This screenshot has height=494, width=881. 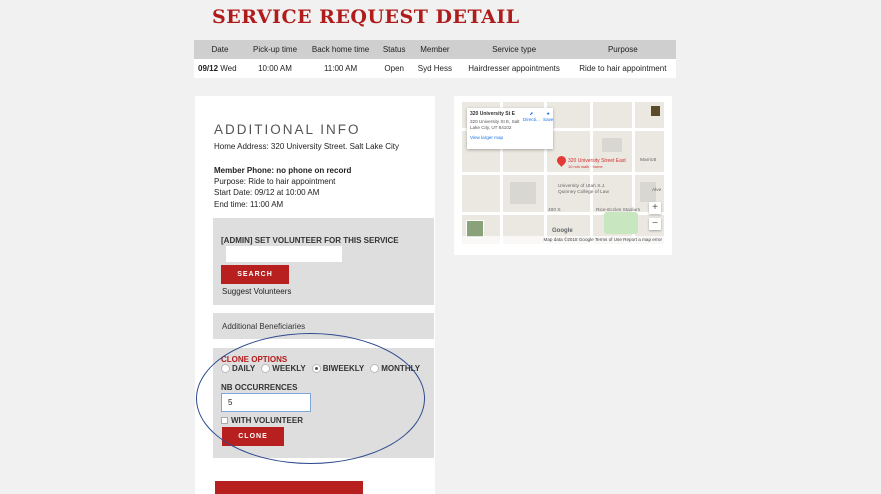 I want to click on map-label-marriott: Marriott, so click(x=648, y=160).